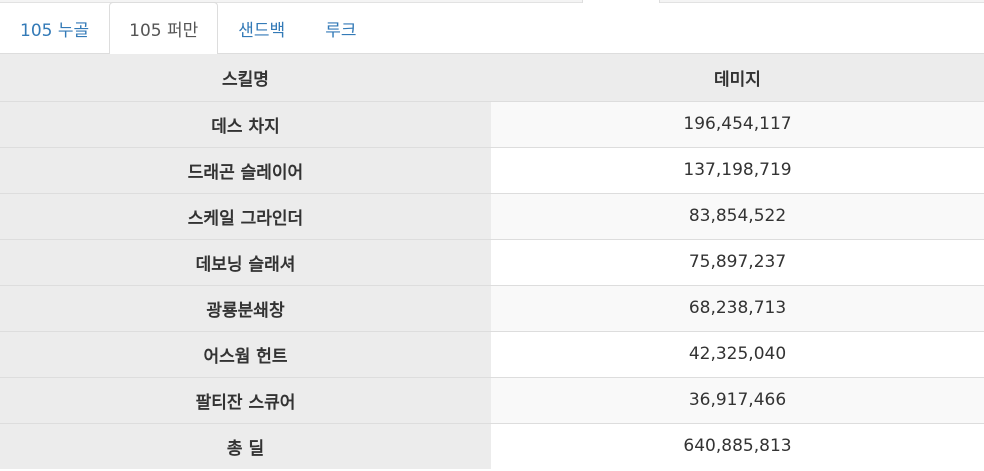  Describe the element at coordinates (737, 307) in the screenshot. I see `damage-value: 68,238,713` at that location.